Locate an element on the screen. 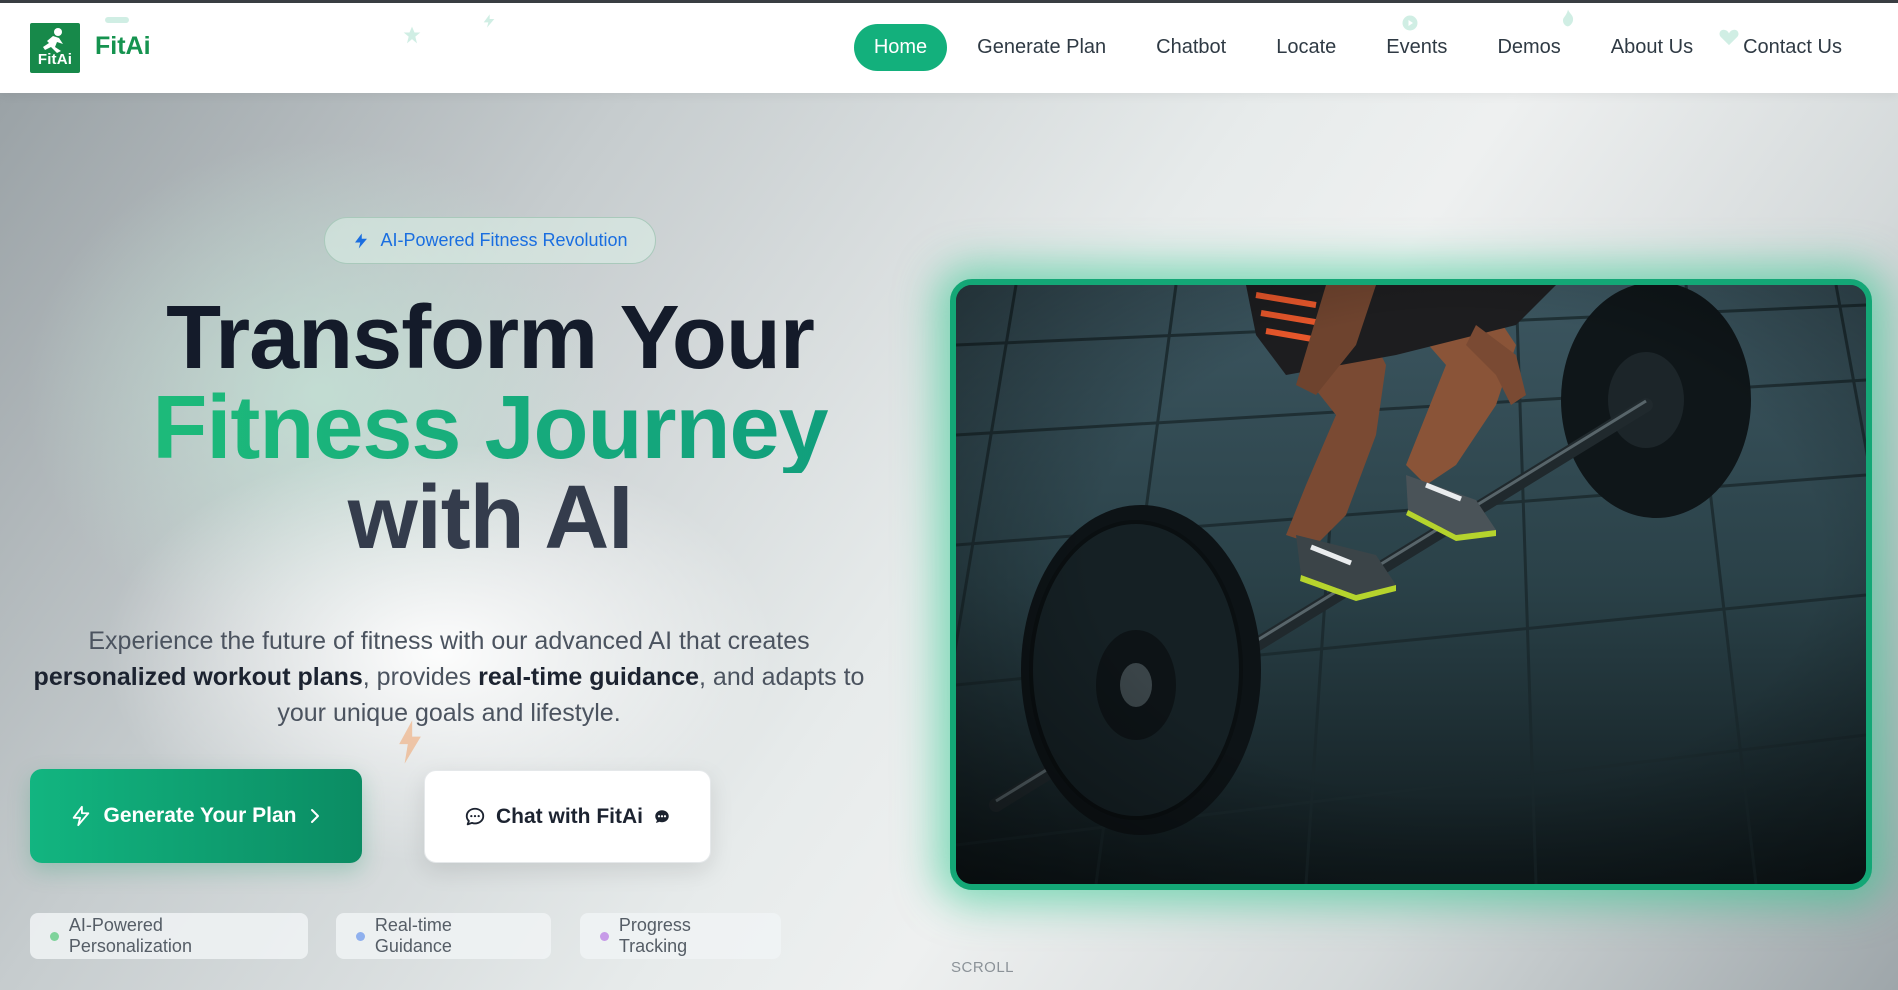  feature-chip-progress: Progress Tracking is located at coordinates (680, 936).